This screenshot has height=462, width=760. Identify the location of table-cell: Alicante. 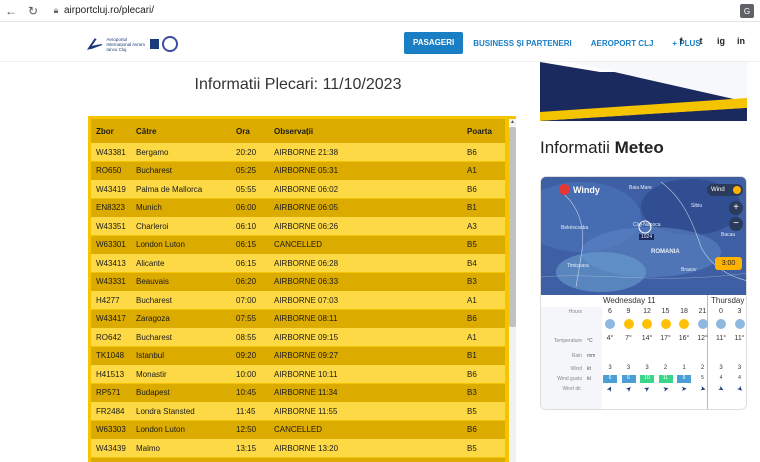
(150, 263).